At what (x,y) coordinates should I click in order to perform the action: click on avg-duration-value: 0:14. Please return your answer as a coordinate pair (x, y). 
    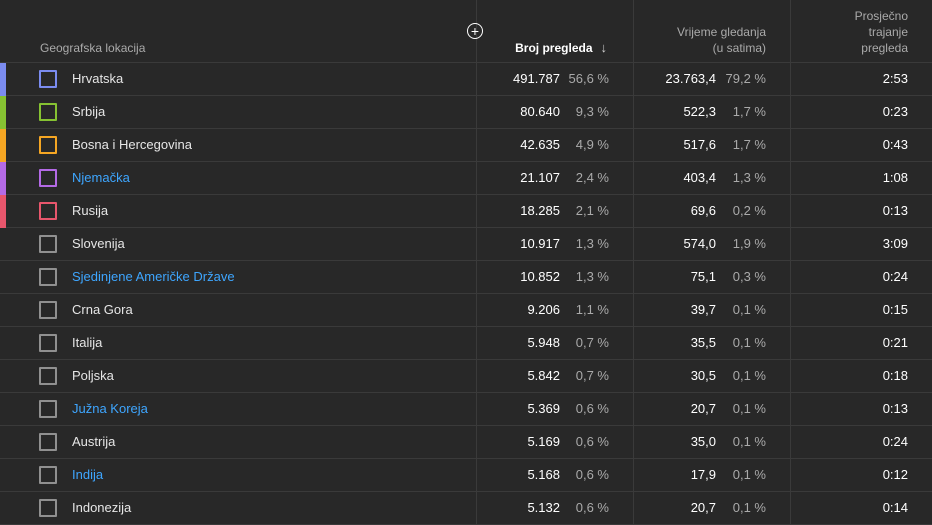
    Looking at the image, I should click on (895, 507).